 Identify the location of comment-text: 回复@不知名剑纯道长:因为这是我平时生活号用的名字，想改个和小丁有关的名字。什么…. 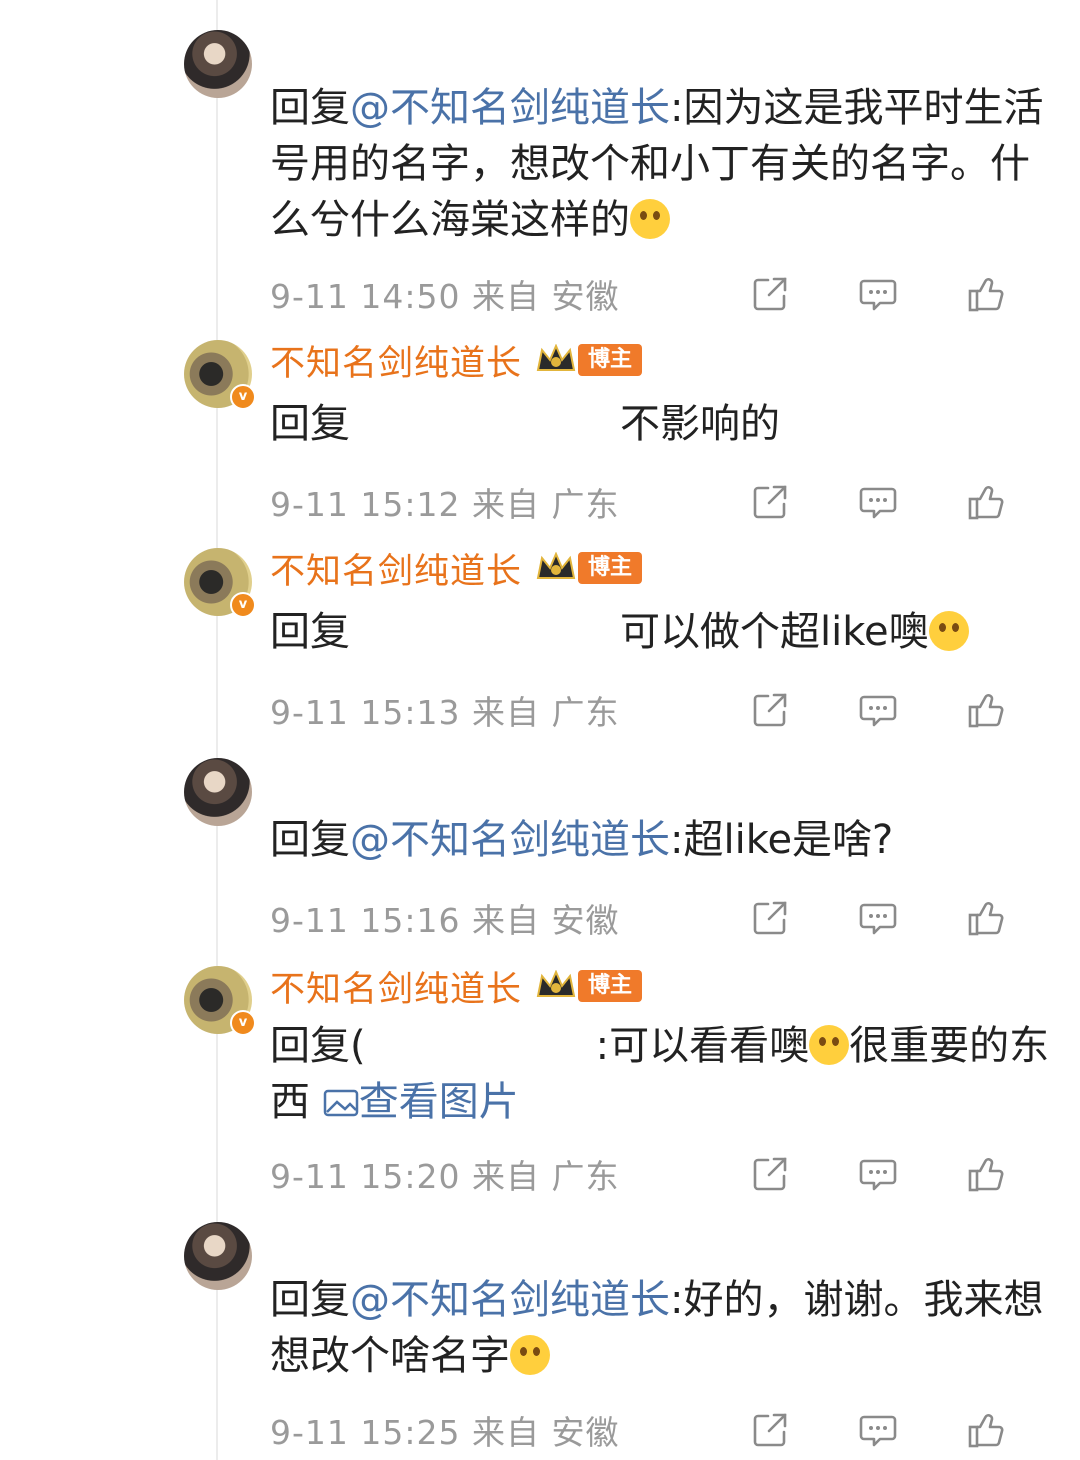
(660, 164).